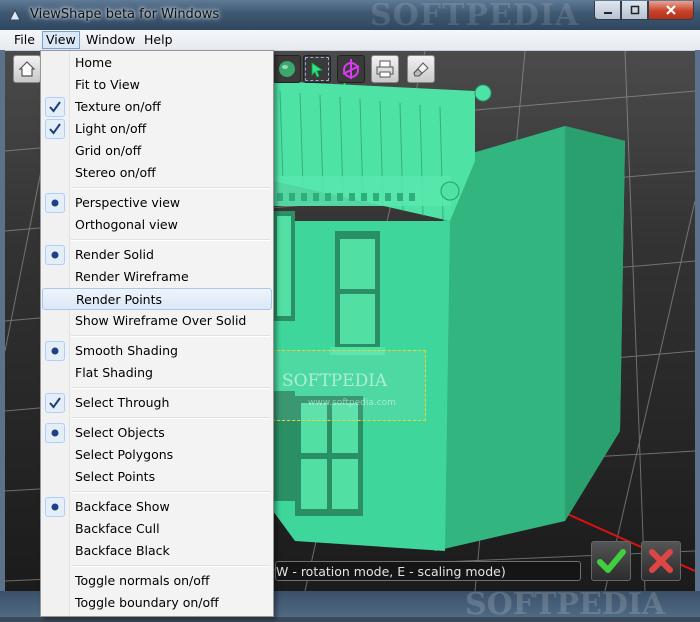 This screenshot has width=700, height=622. Describe the element at coordinates (352, 403) in the screenshot. I see `viewport-watermark-url: www.softpedia.com` at that location.